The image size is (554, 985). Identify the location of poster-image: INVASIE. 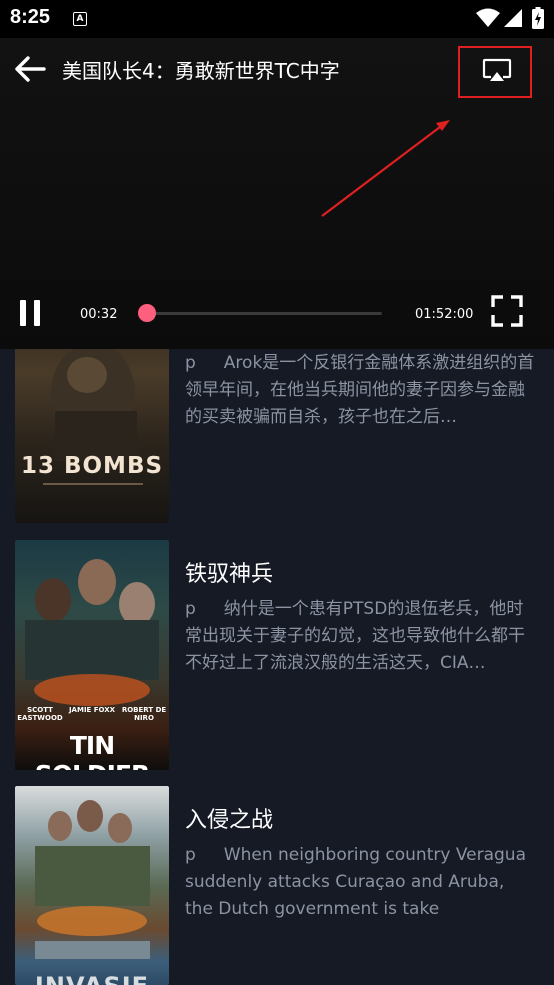
(92, 885).